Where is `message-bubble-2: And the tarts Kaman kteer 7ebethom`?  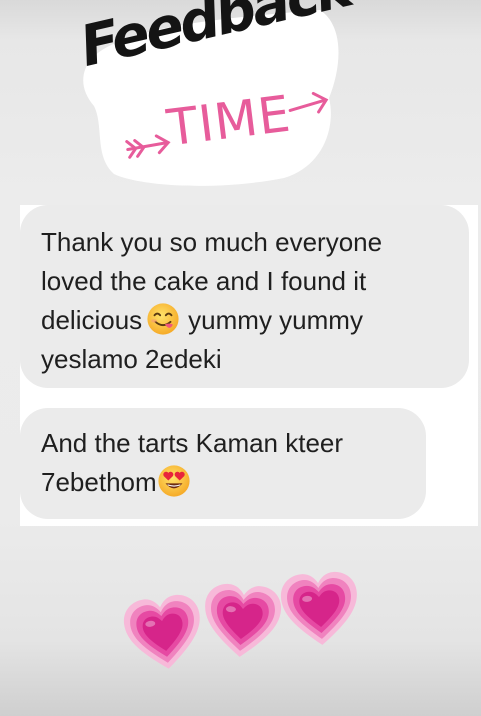 message-bubble-2: And the tarts Kaman kteer 7ebethom is located at coordinates (223, 463).